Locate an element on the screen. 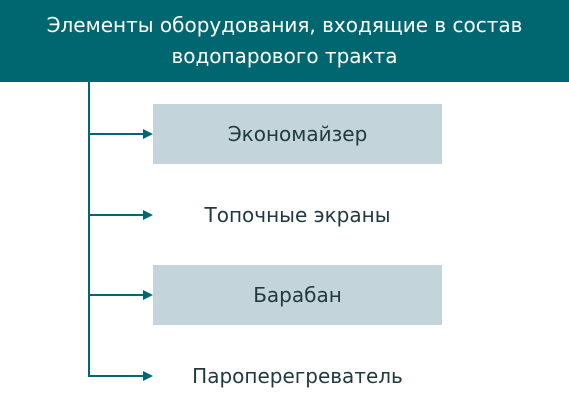  item-superheater: Пароперегреватель is located at coordinates (297, 376).